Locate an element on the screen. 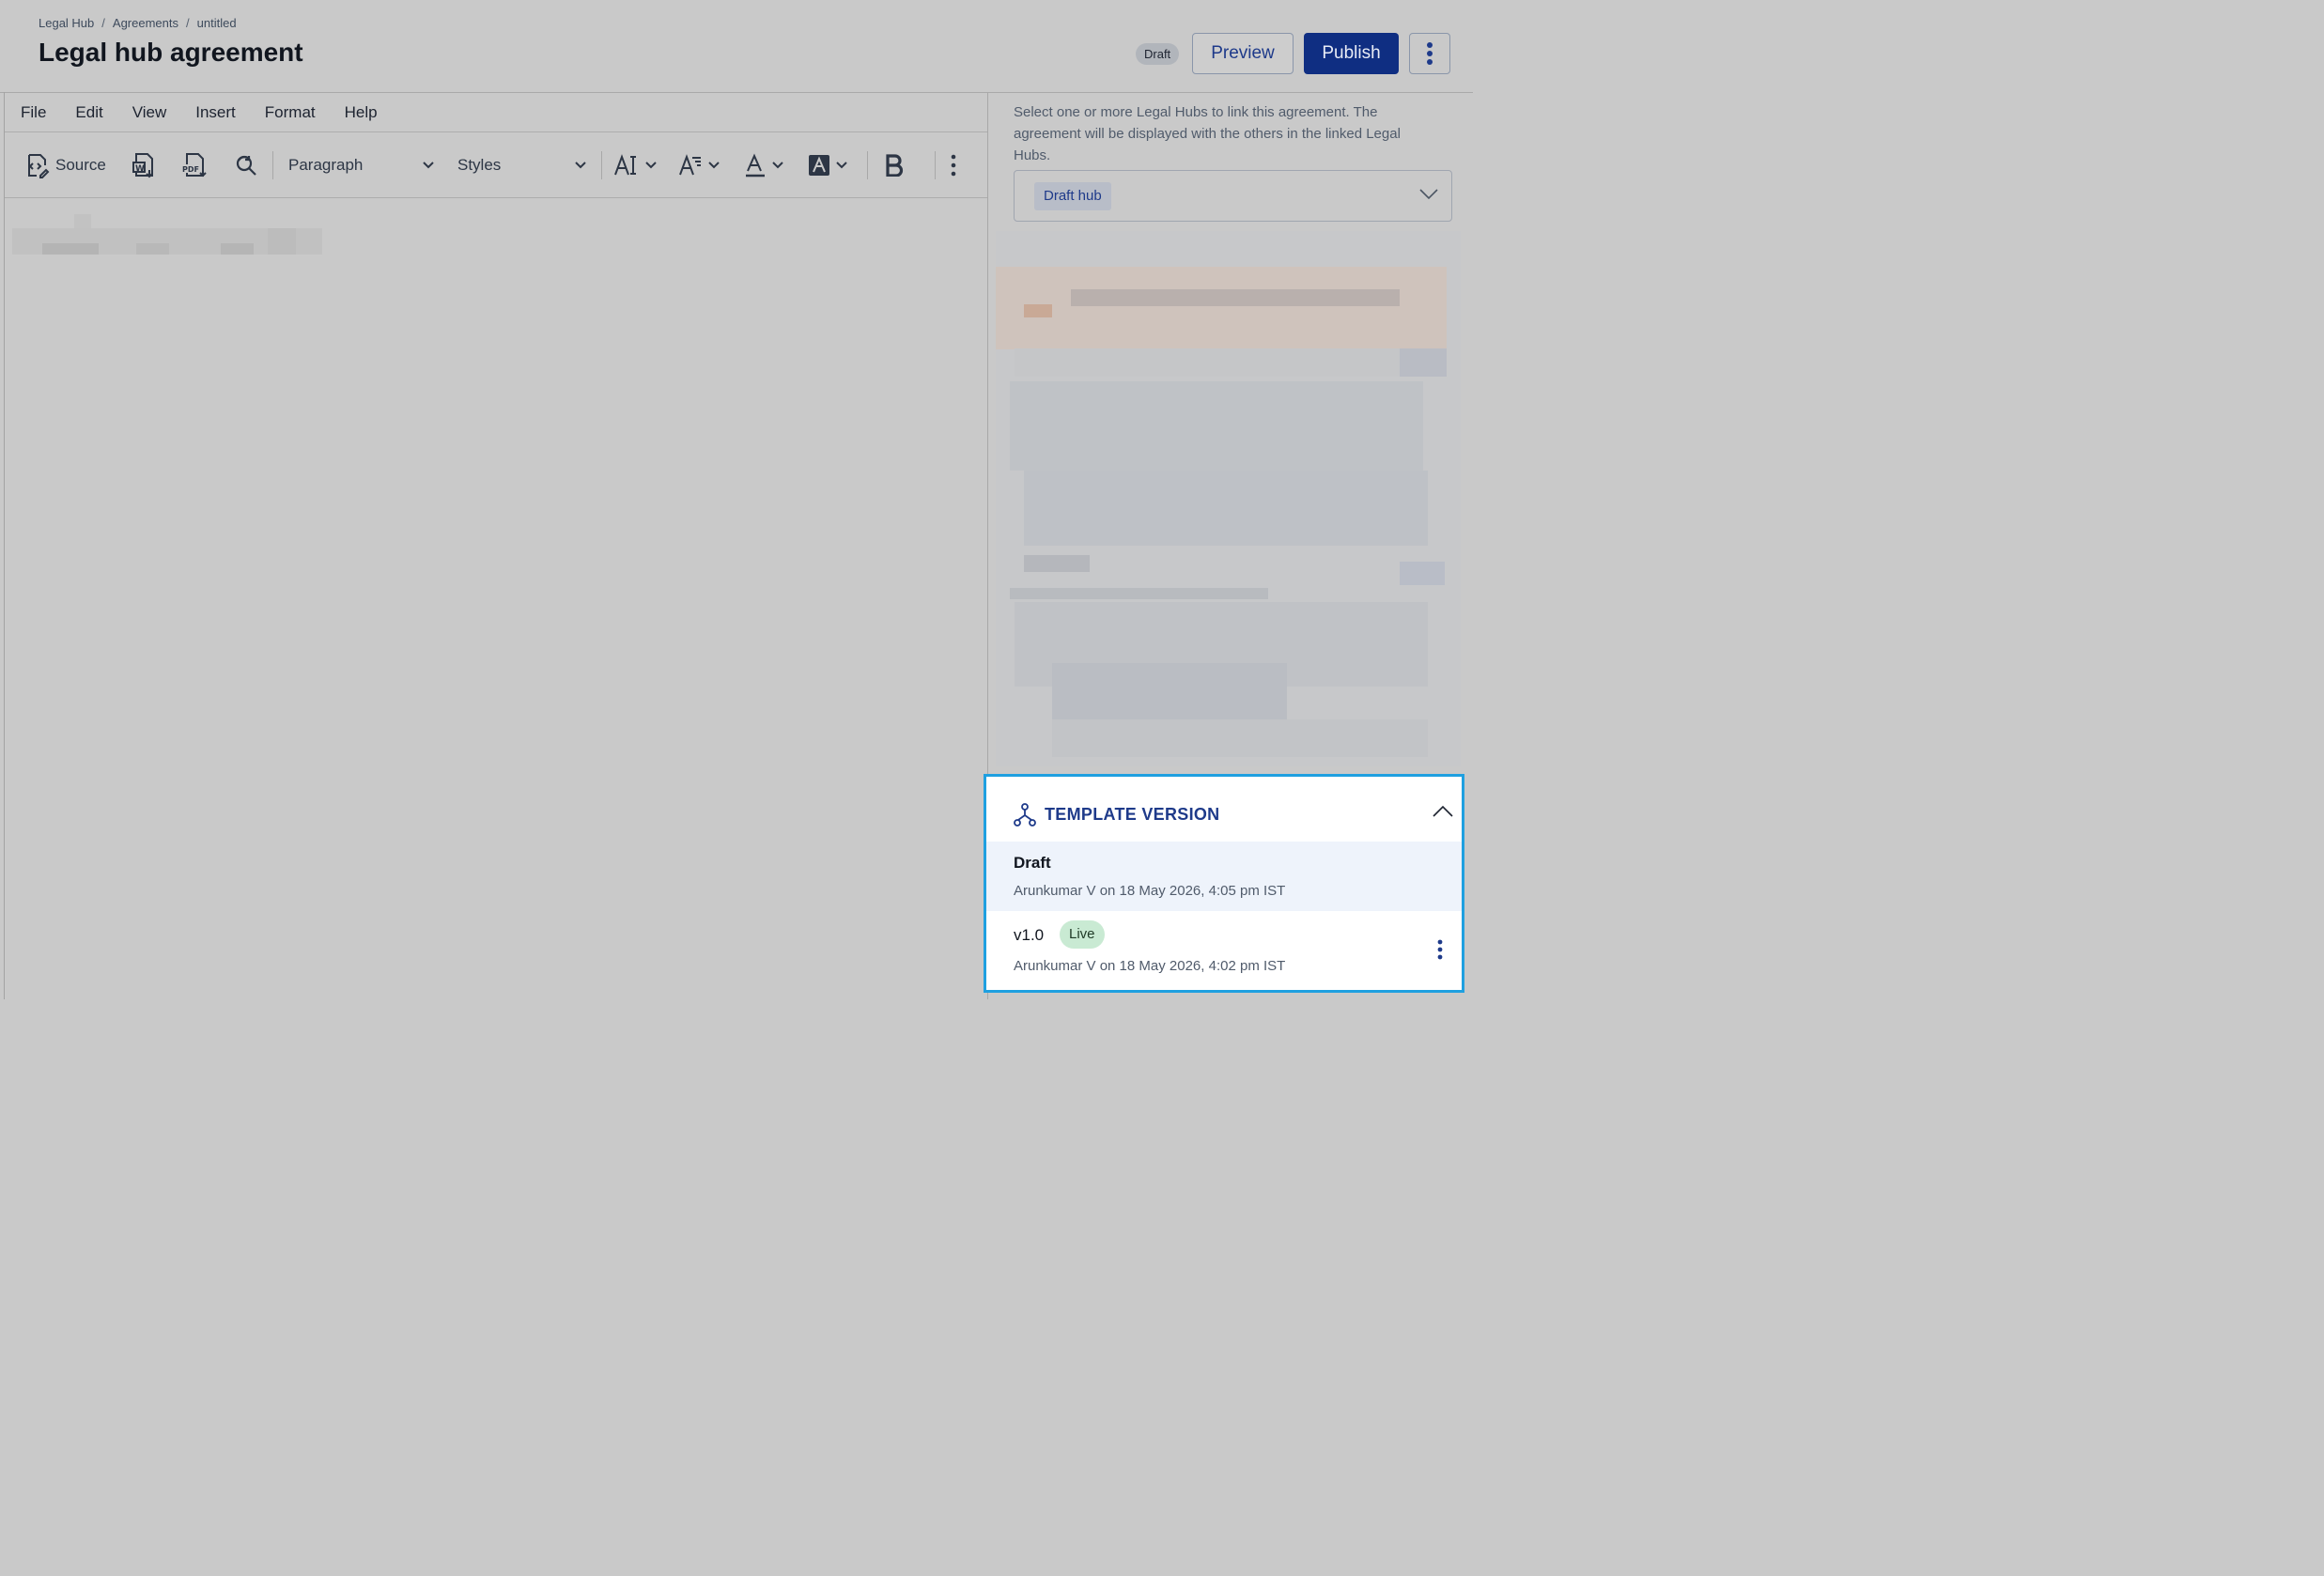 This screenshot has width=2324, height=1576. source-button: Source is located at coordinates (64, 165).